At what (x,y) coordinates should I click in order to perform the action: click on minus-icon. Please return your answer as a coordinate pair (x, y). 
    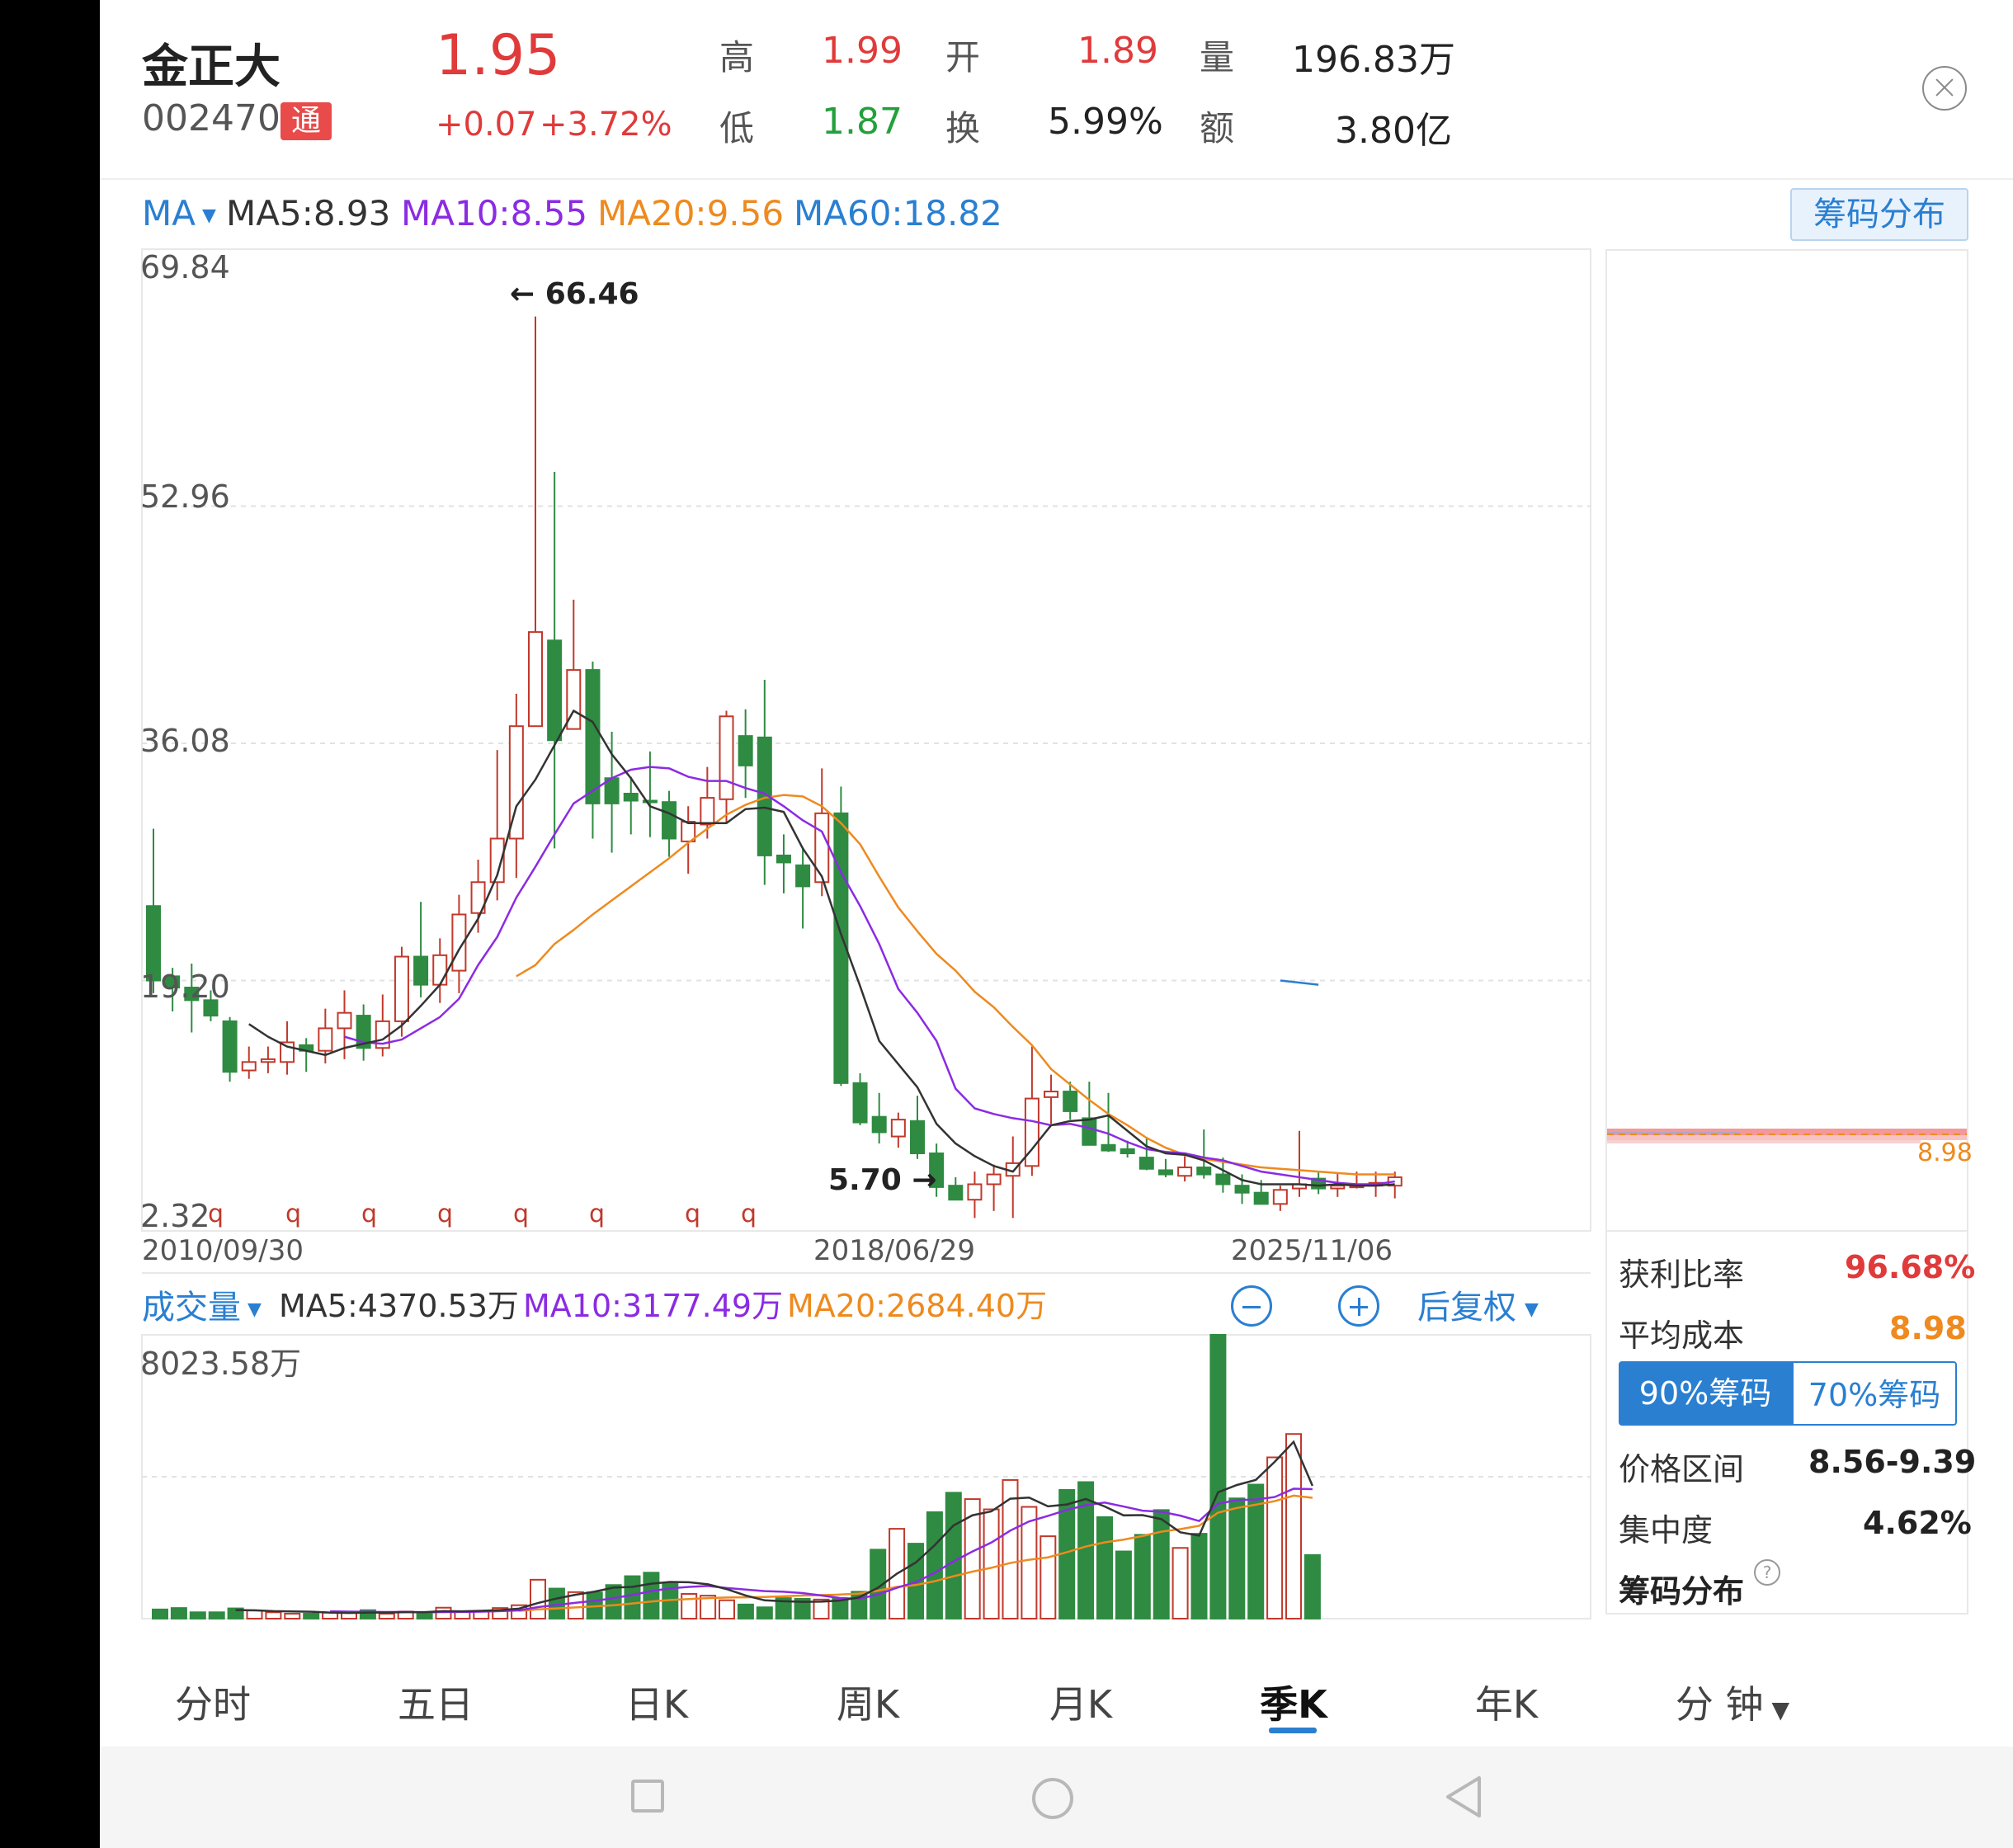
    Looking at the image, I should click on (1251, 1307).